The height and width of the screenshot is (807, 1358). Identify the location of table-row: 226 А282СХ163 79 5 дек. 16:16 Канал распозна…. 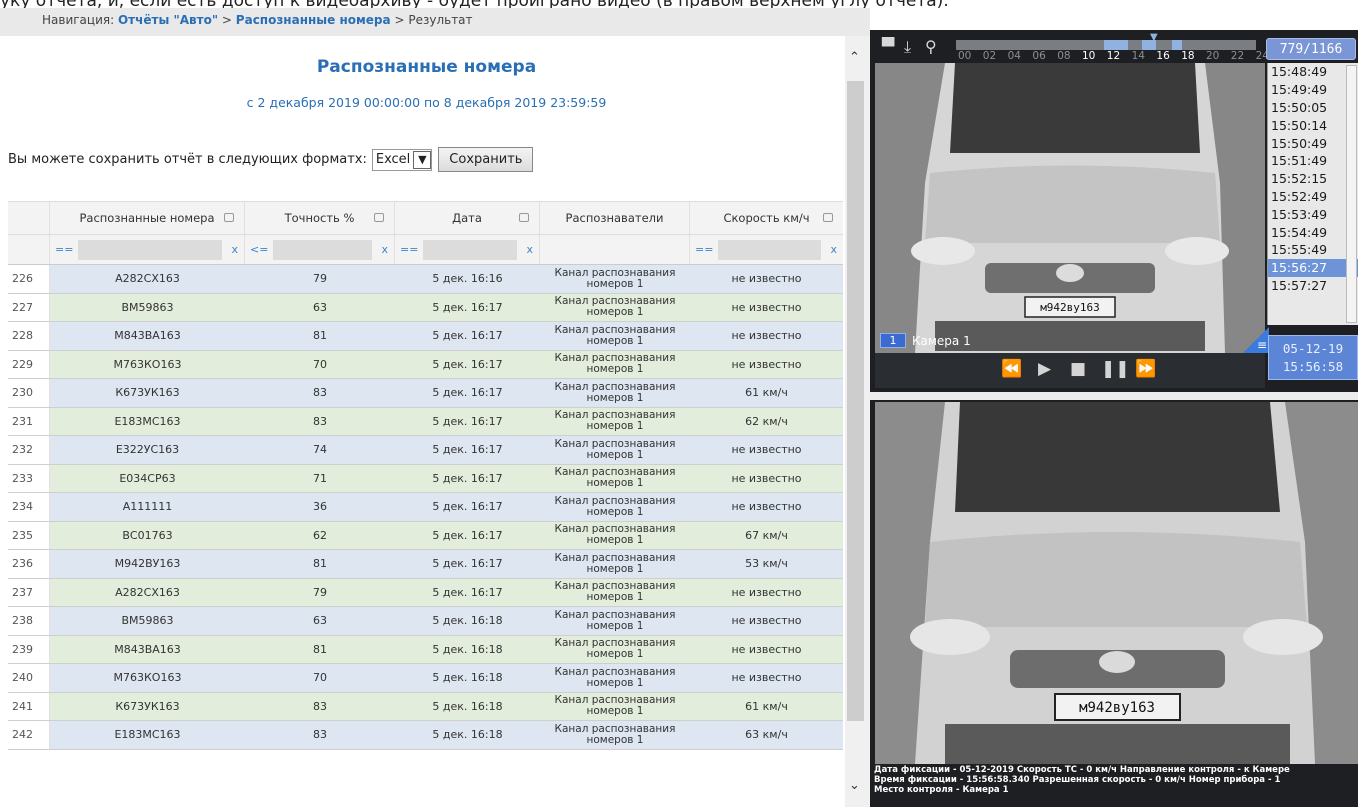
(425, 279).